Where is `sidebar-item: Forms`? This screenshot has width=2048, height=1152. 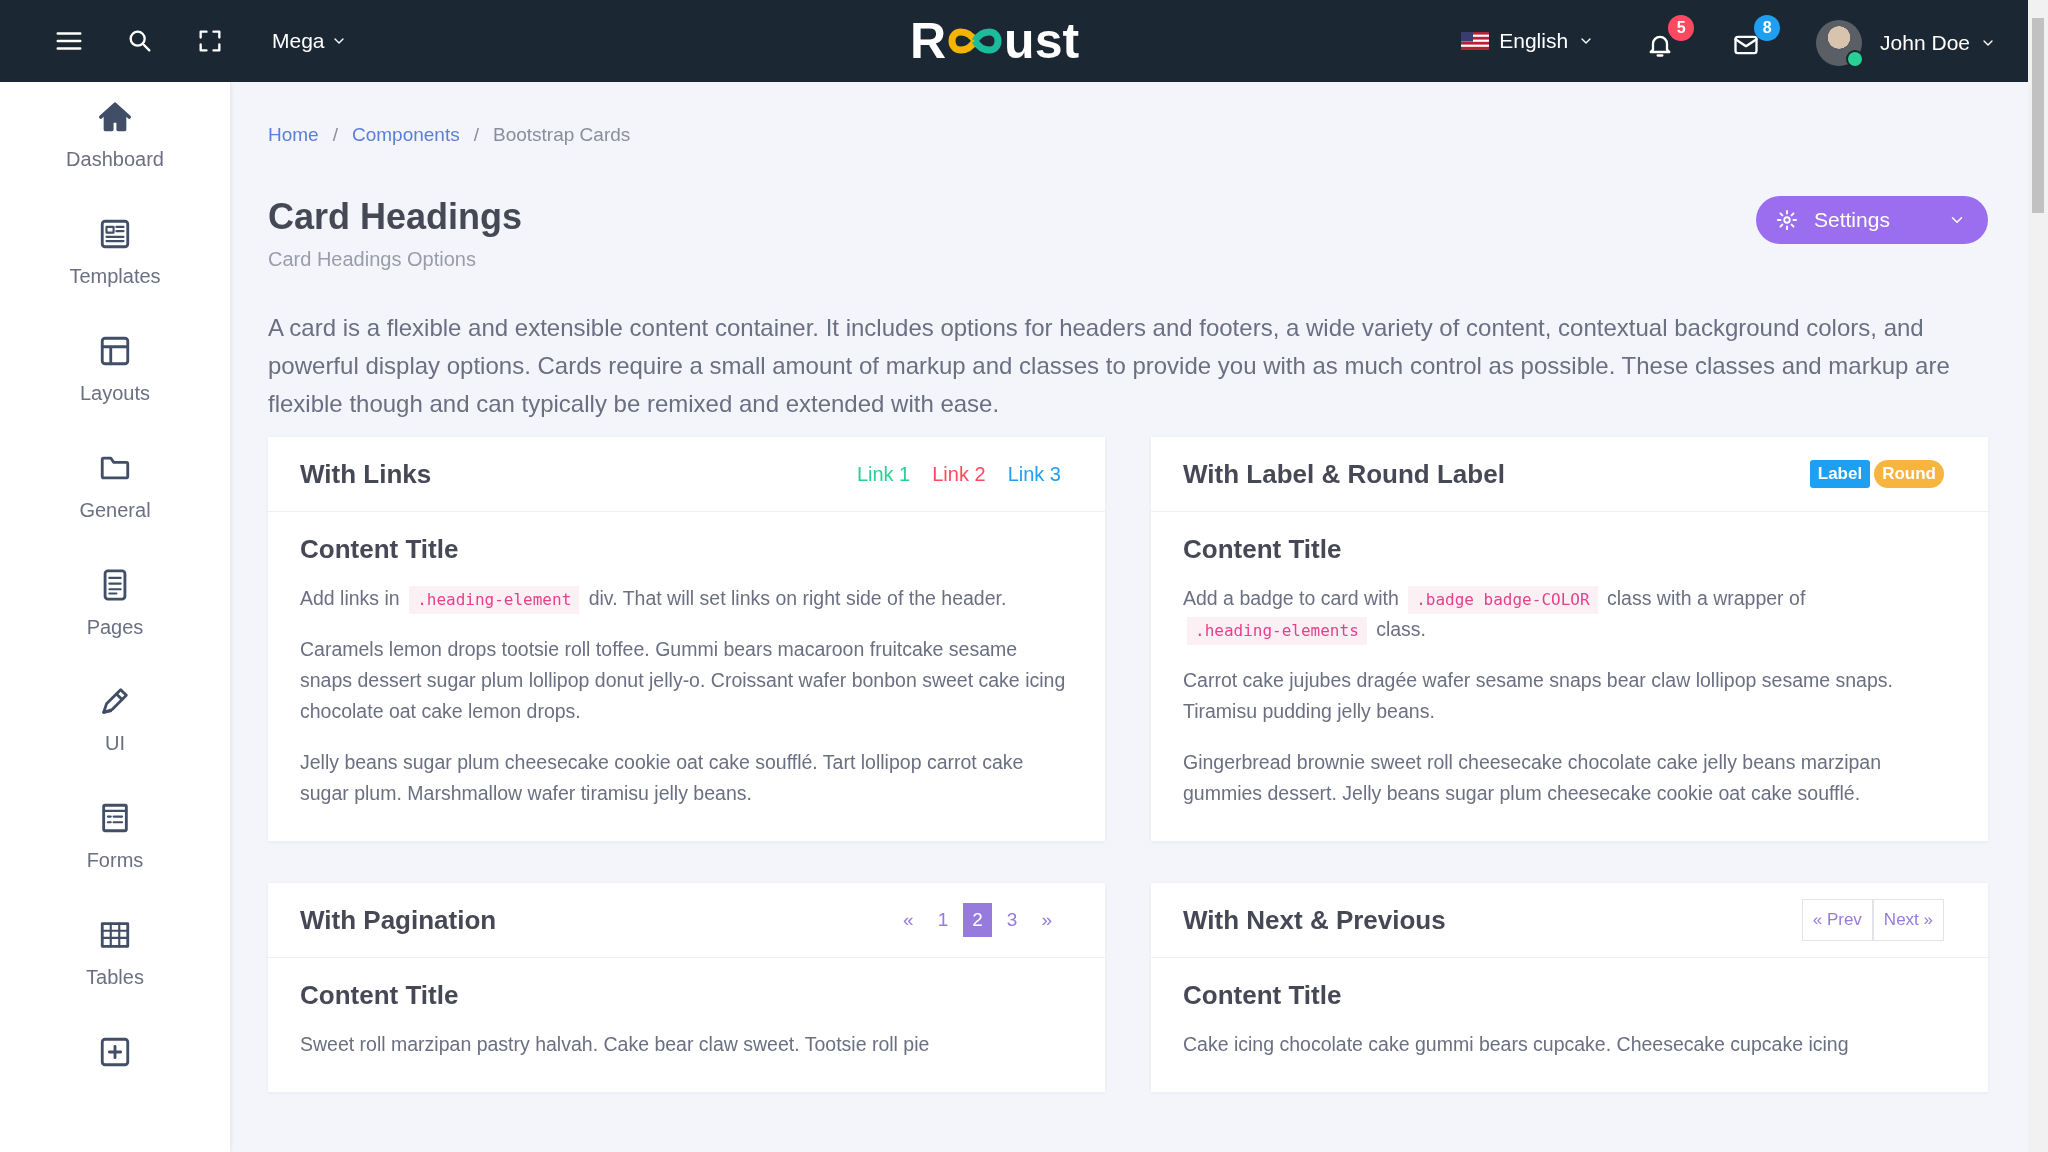 sidebar-item: Forms is located at coordinates (115, 860).